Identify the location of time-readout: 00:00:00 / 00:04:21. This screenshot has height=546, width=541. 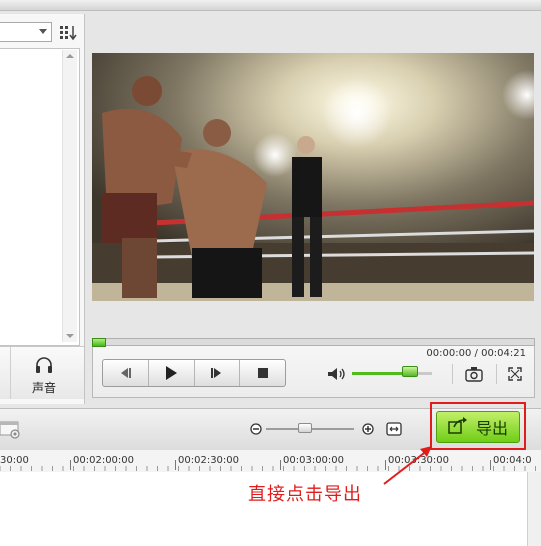
(461, 353).